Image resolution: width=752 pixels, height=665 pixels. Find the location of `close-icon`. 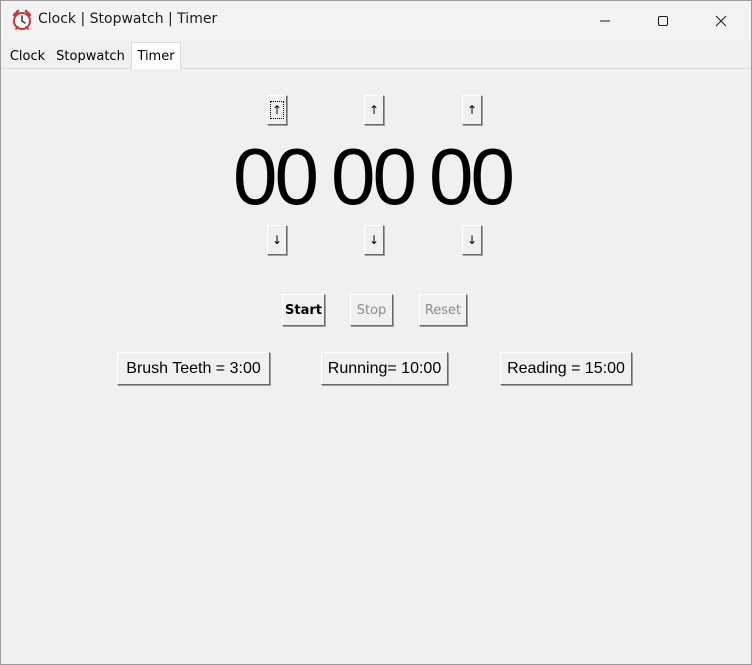

close-icon is located at coordinates (721, 20).